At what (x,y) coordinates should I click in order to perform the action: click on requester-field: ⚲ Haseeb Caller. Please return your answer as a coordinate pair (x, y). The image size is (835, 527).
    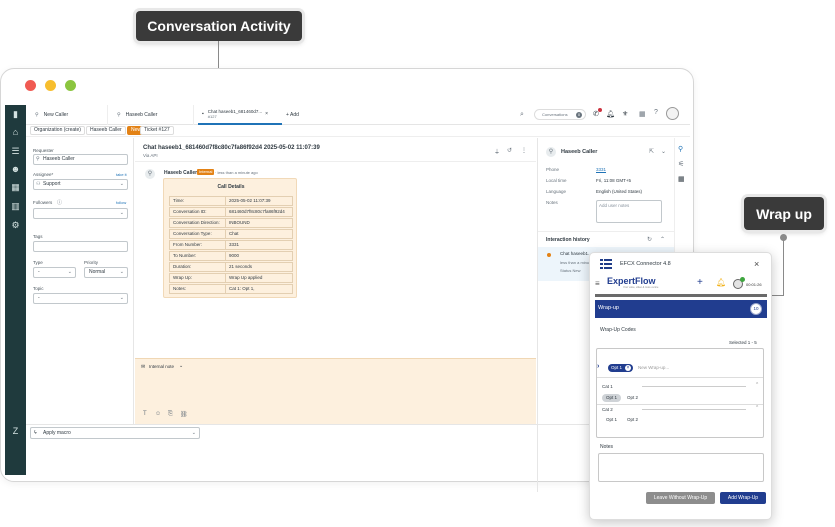
    Looking at the image, I should click on (80, 159).